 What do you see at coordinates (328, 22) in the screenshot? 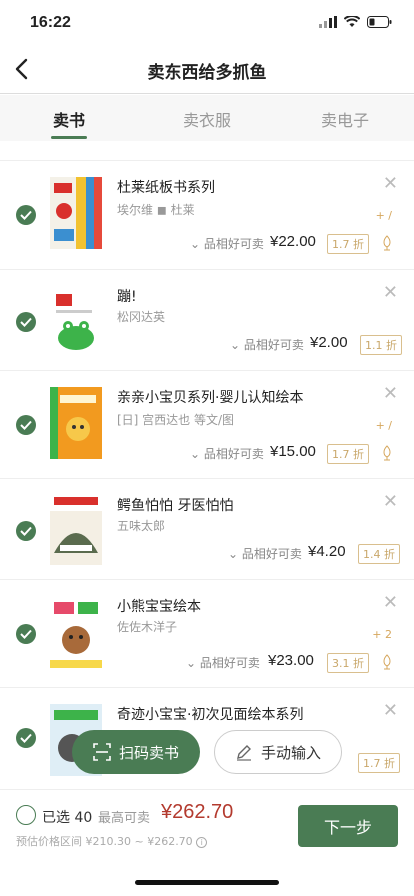
I see `signal-icon` at bounding box center [328, 22].